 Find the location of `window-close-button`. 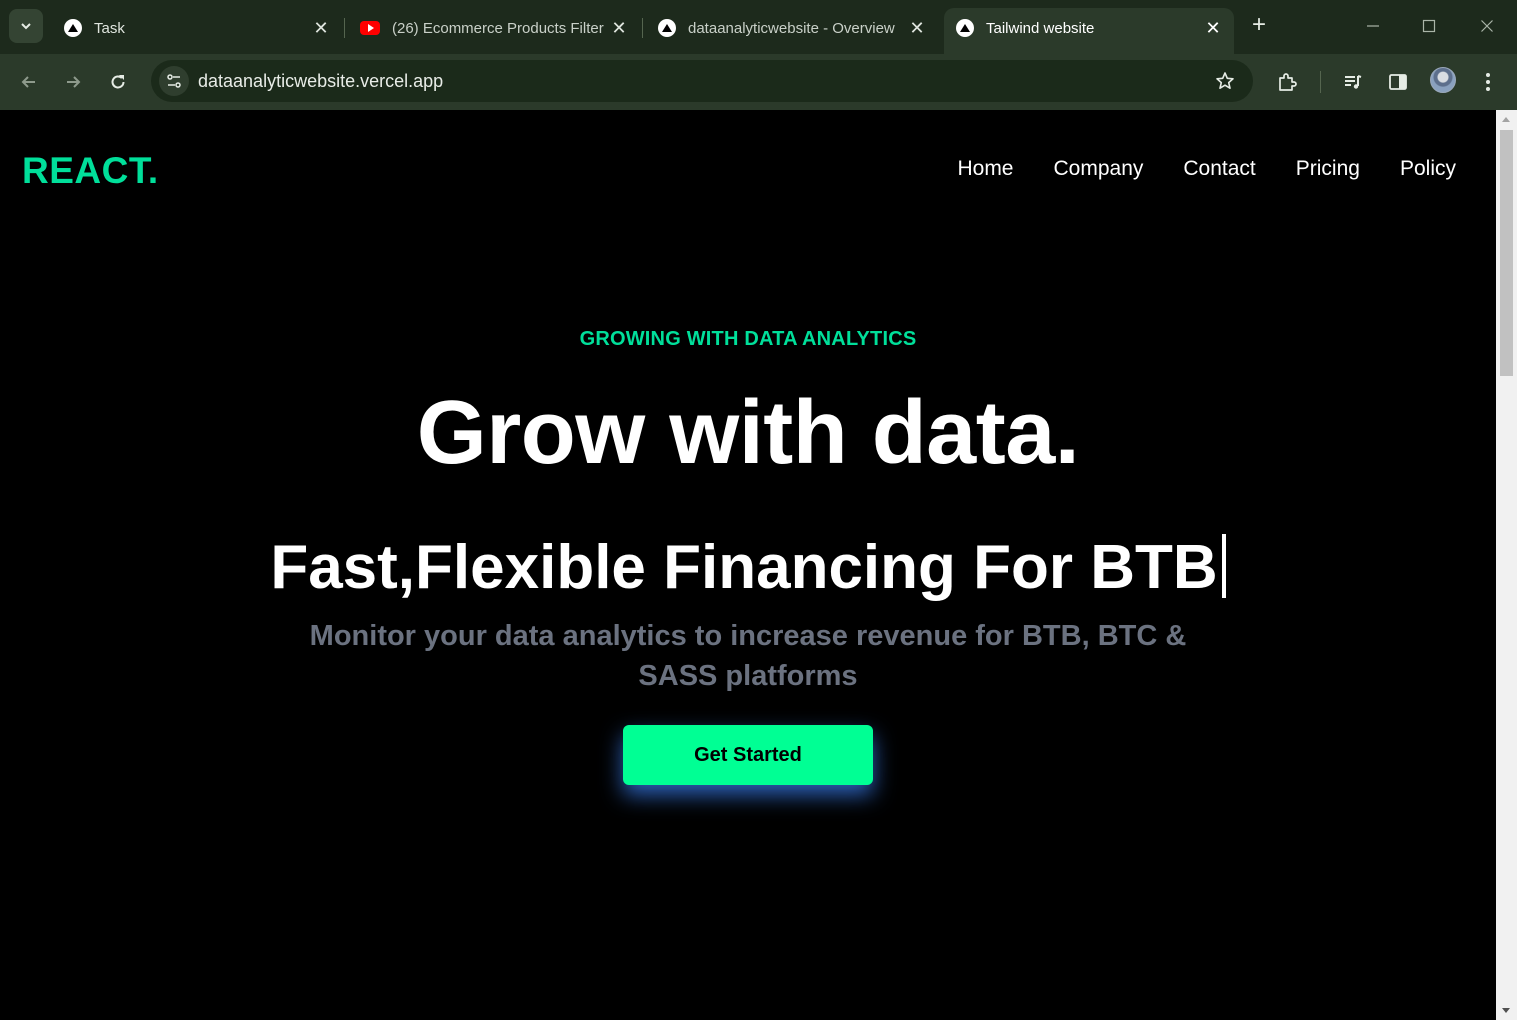

window-close-button is located at coordinates (1487, 26).